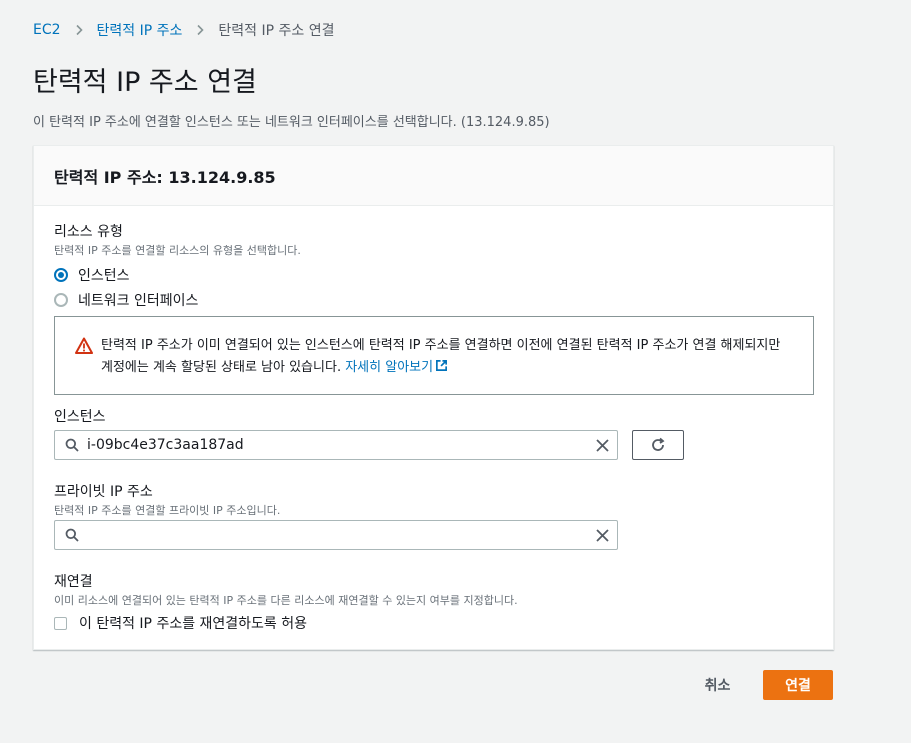  Describe the element at coordinates (336, 535) in the screenshot. I see `private-ip-search-input` at that location.